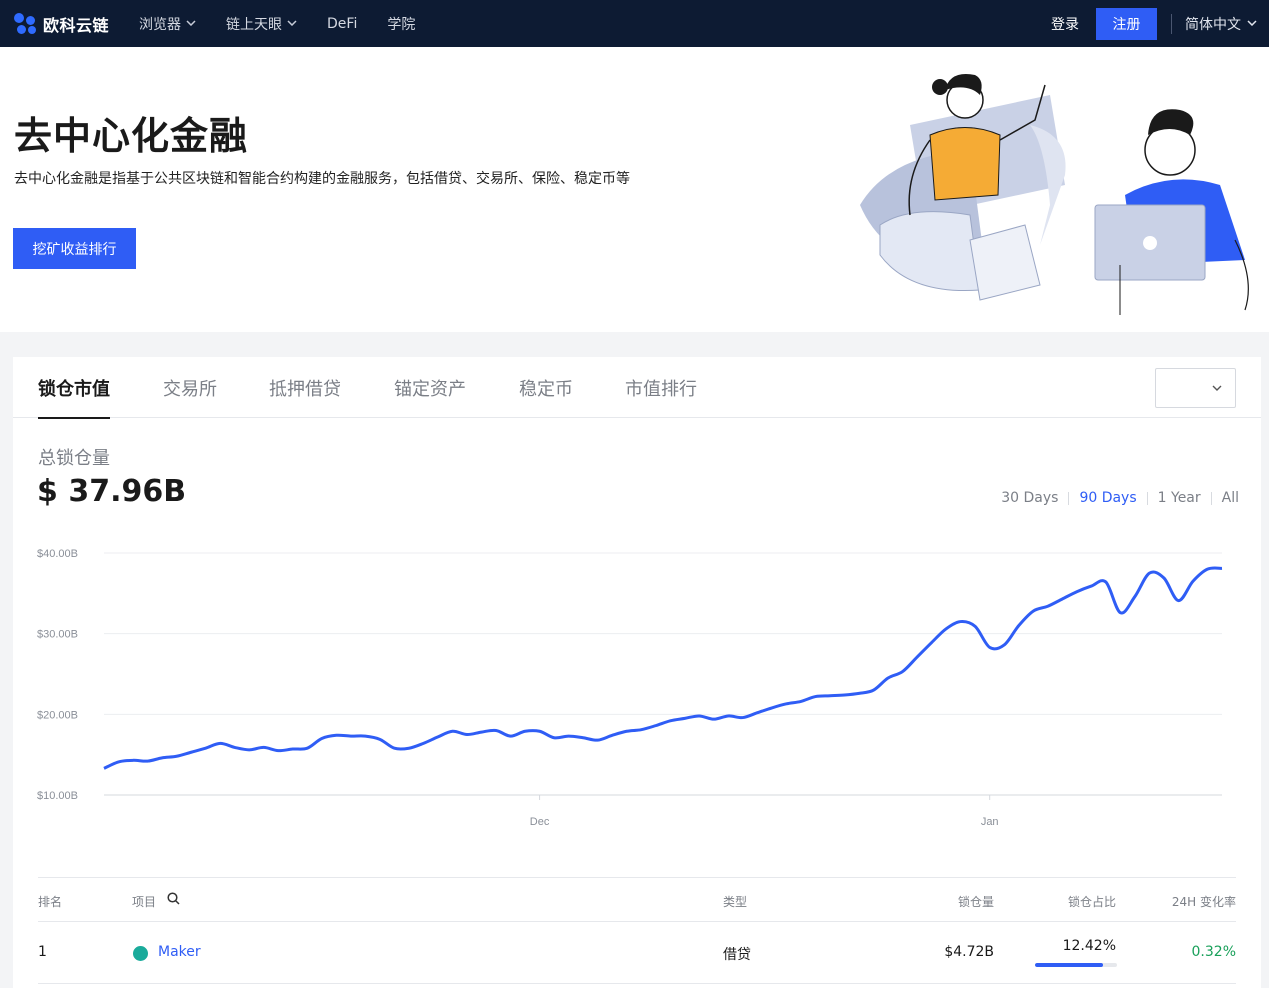  What do you see at coordinates (430, 396) in the screenshot?
I see `tab-3: 锚定资产` at bounding box center [430, 396].